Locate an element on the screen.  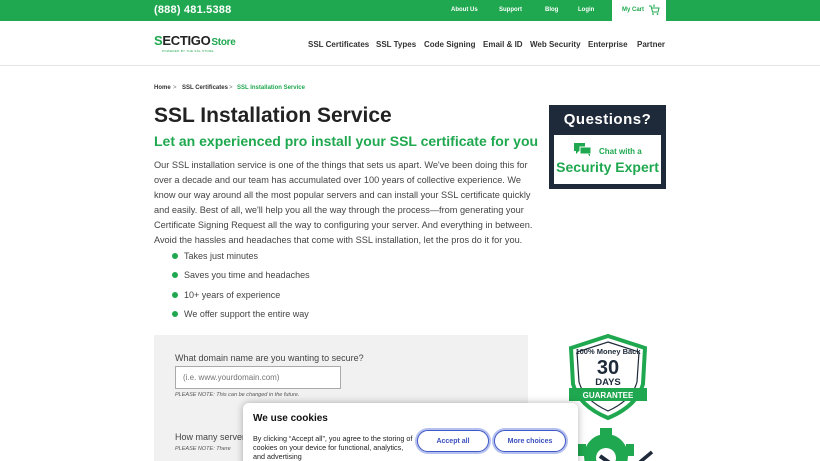
list-item: Saves you time and headaches is located at coordinates (241, 279).